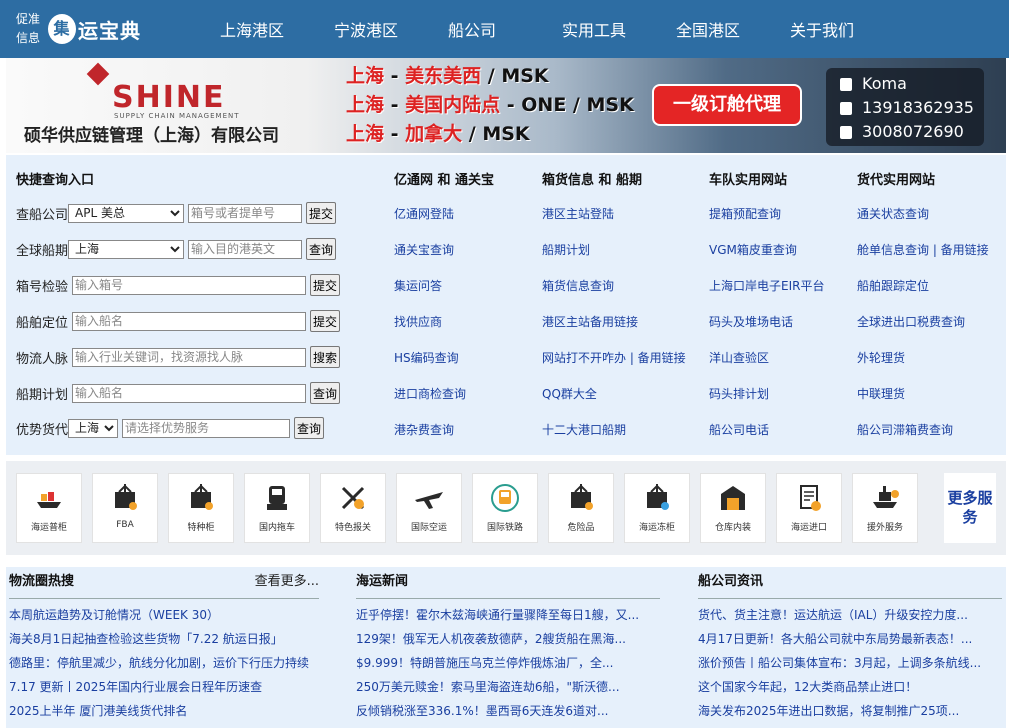  Describe the element at coordinates (321, 249) in the screenshot. I see `schedule-query-button: 查询` at that location.